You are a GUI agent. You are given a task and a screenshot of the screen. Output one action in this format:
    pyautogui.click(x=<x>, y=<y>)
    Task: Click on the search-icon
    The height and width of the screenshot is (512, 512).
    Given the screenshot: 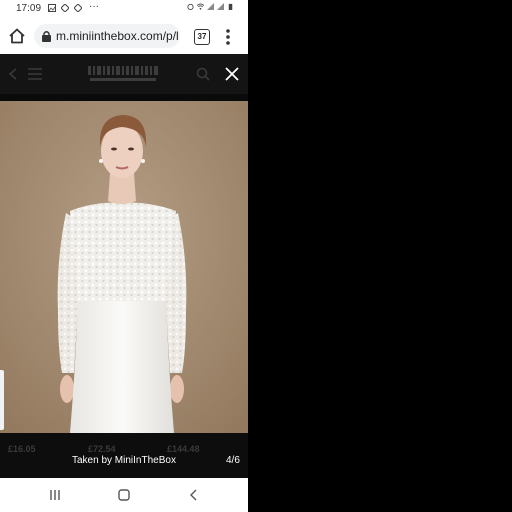 What is the action you would take?
    pyautogui.click(x=203, y=74)
    